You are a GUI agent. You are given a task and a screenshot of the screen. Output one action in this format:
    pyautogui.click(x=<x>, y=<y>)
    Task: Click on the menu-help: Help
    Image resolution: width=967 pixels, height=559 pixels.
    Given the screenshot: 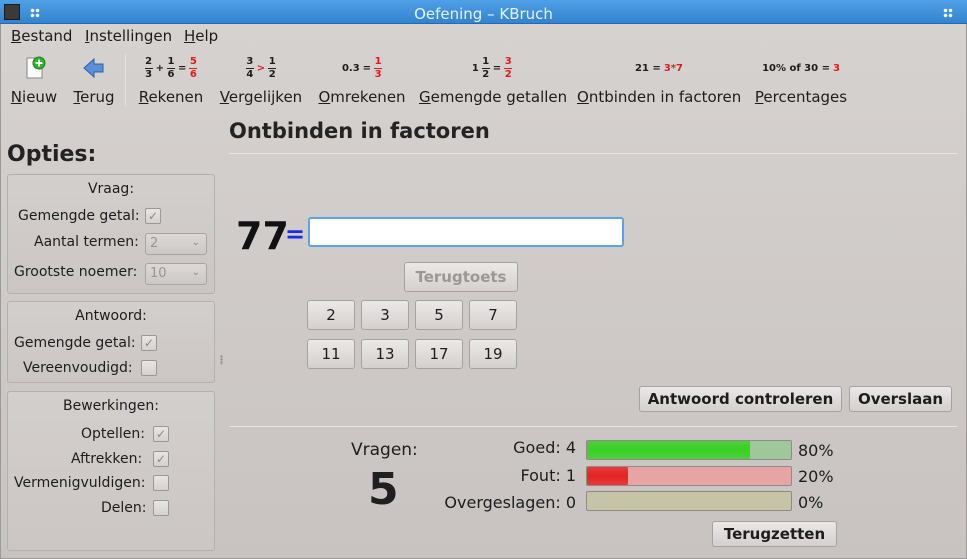 What is the action you would take?
    pyautogui.click(x=201, y=36)
    